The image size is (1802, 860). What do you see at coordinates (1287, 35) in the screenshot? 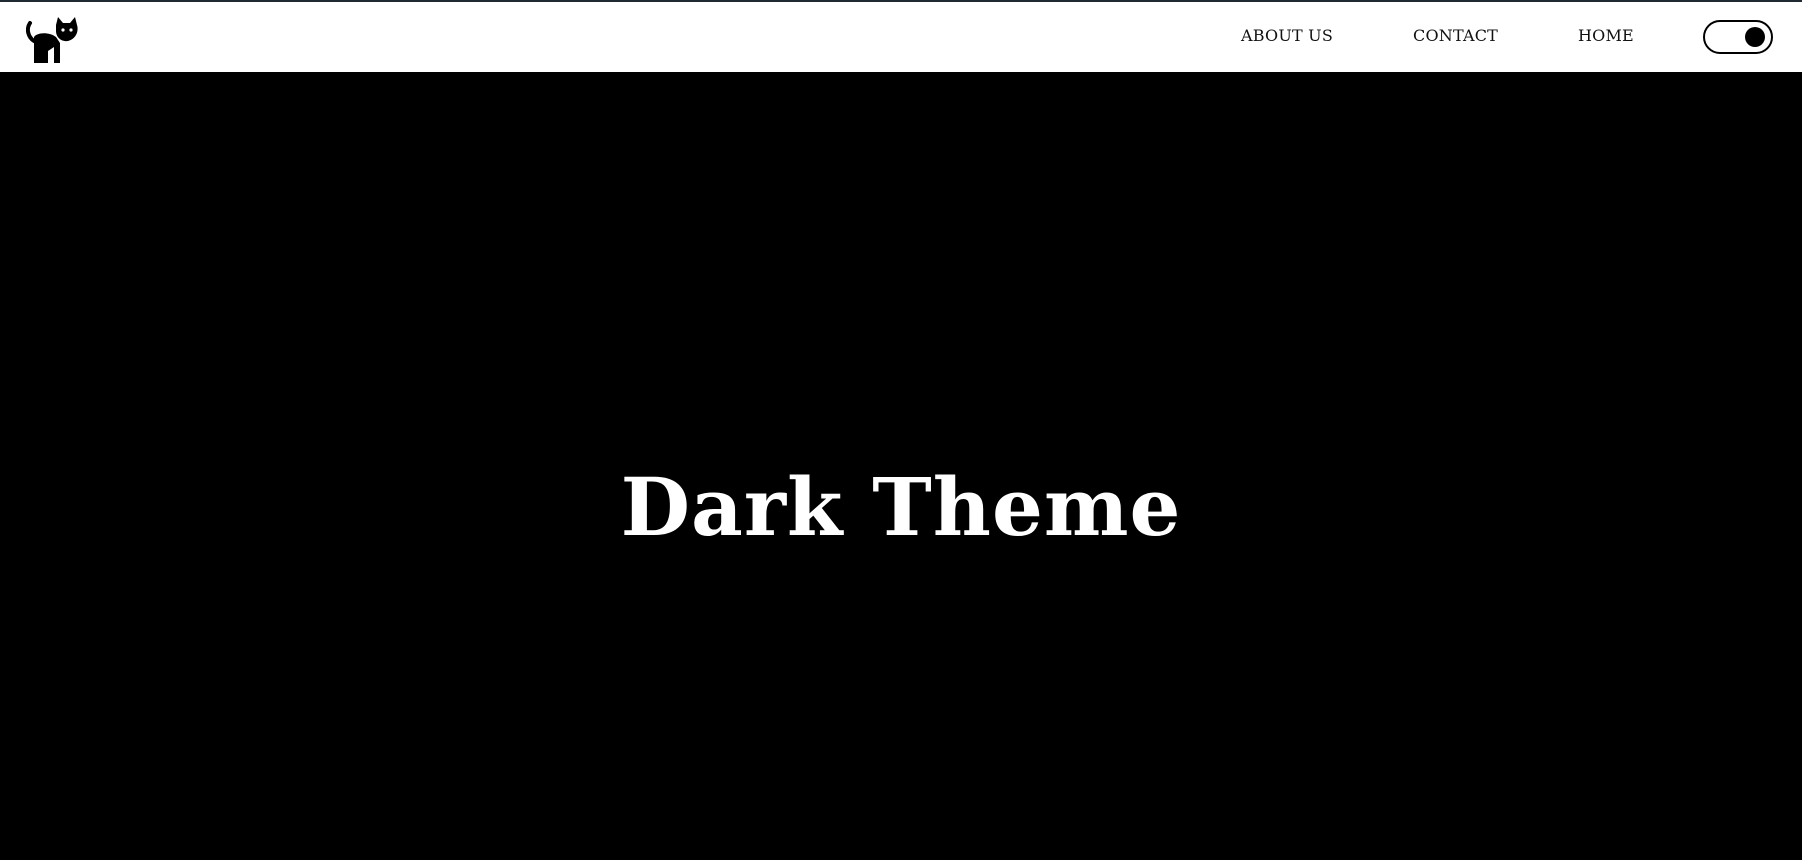
I see `nav-about-us: ABOUT US` at bounding box center [1287, 35].